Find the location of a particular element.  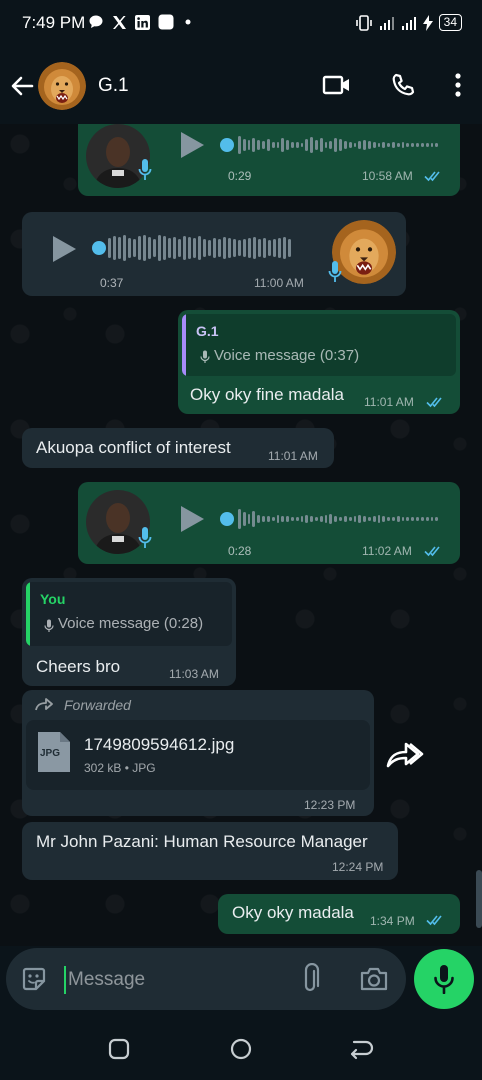

contact-avatar is located at coordinates (62, 86).